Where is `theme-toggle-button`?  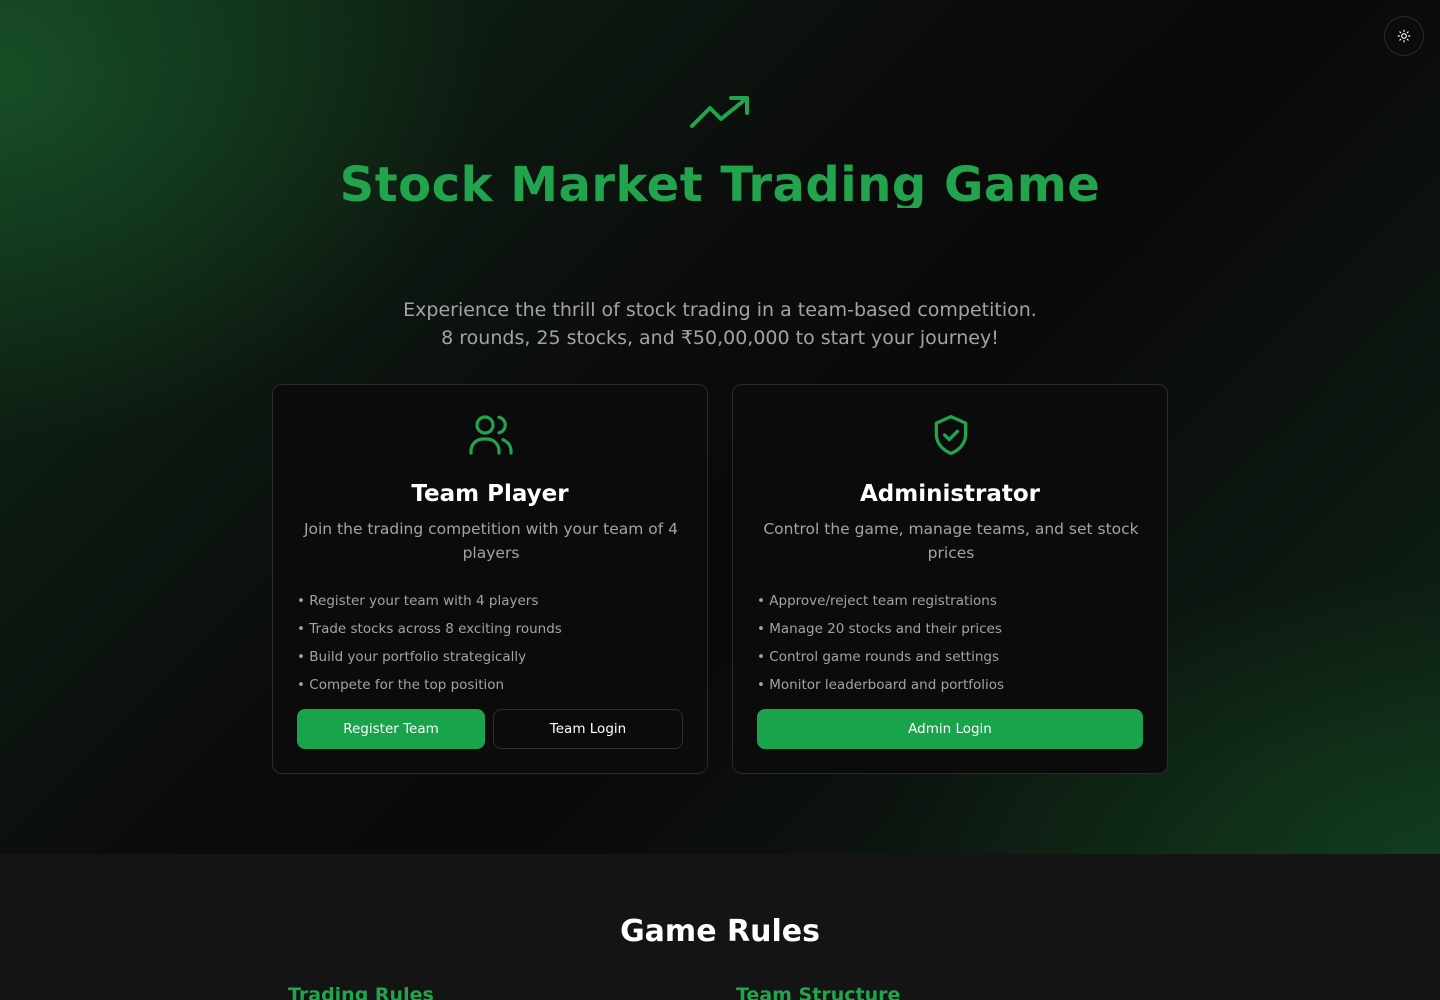
theme-toggle-button is located at coordinates (1404, 36).